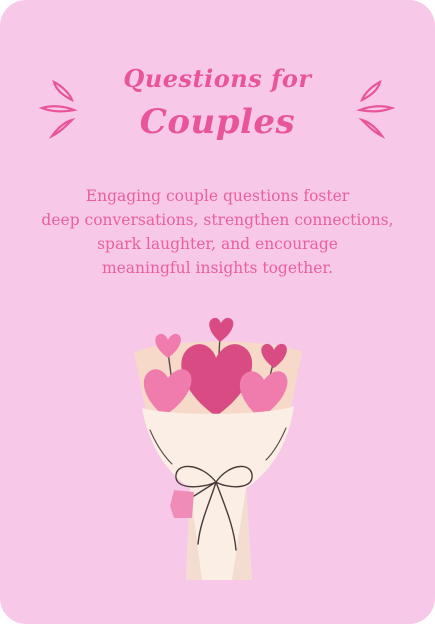 The height and width of the screenshot is (624, 435). Describe the element at coordinates (217, 268) in the screenshot. I see `description-line-4: meaningful insights together.` at that location.